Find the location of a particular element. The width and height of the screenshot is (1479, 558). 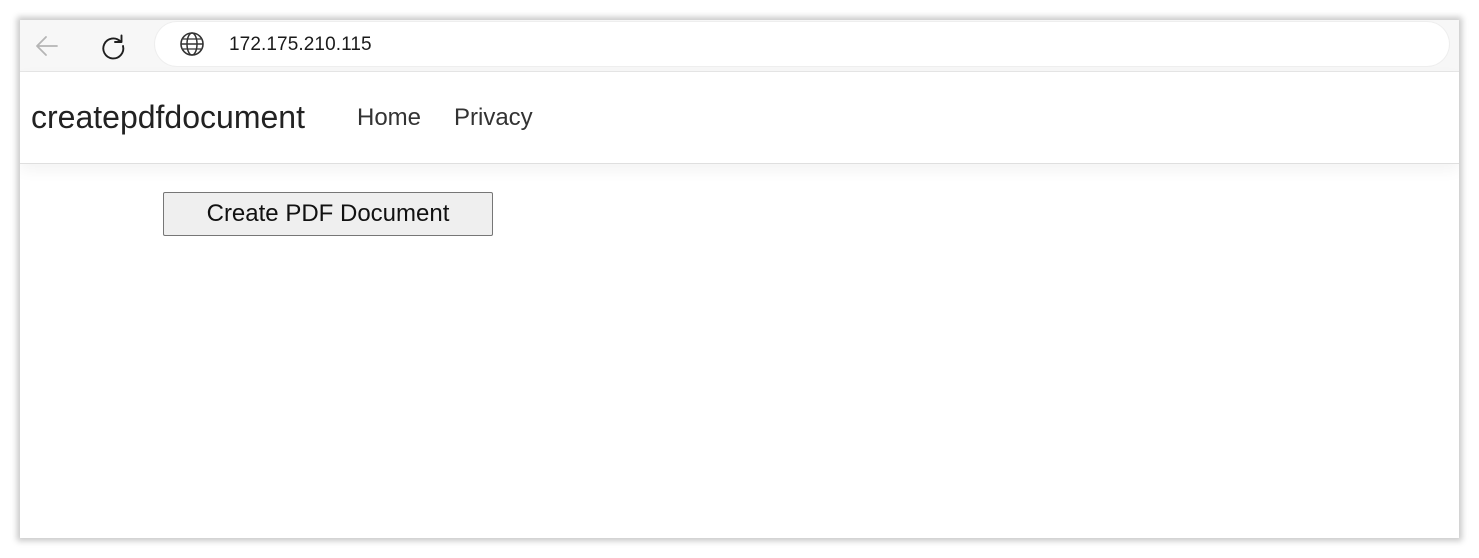

globe-icon is located at coordinates (192, 44).